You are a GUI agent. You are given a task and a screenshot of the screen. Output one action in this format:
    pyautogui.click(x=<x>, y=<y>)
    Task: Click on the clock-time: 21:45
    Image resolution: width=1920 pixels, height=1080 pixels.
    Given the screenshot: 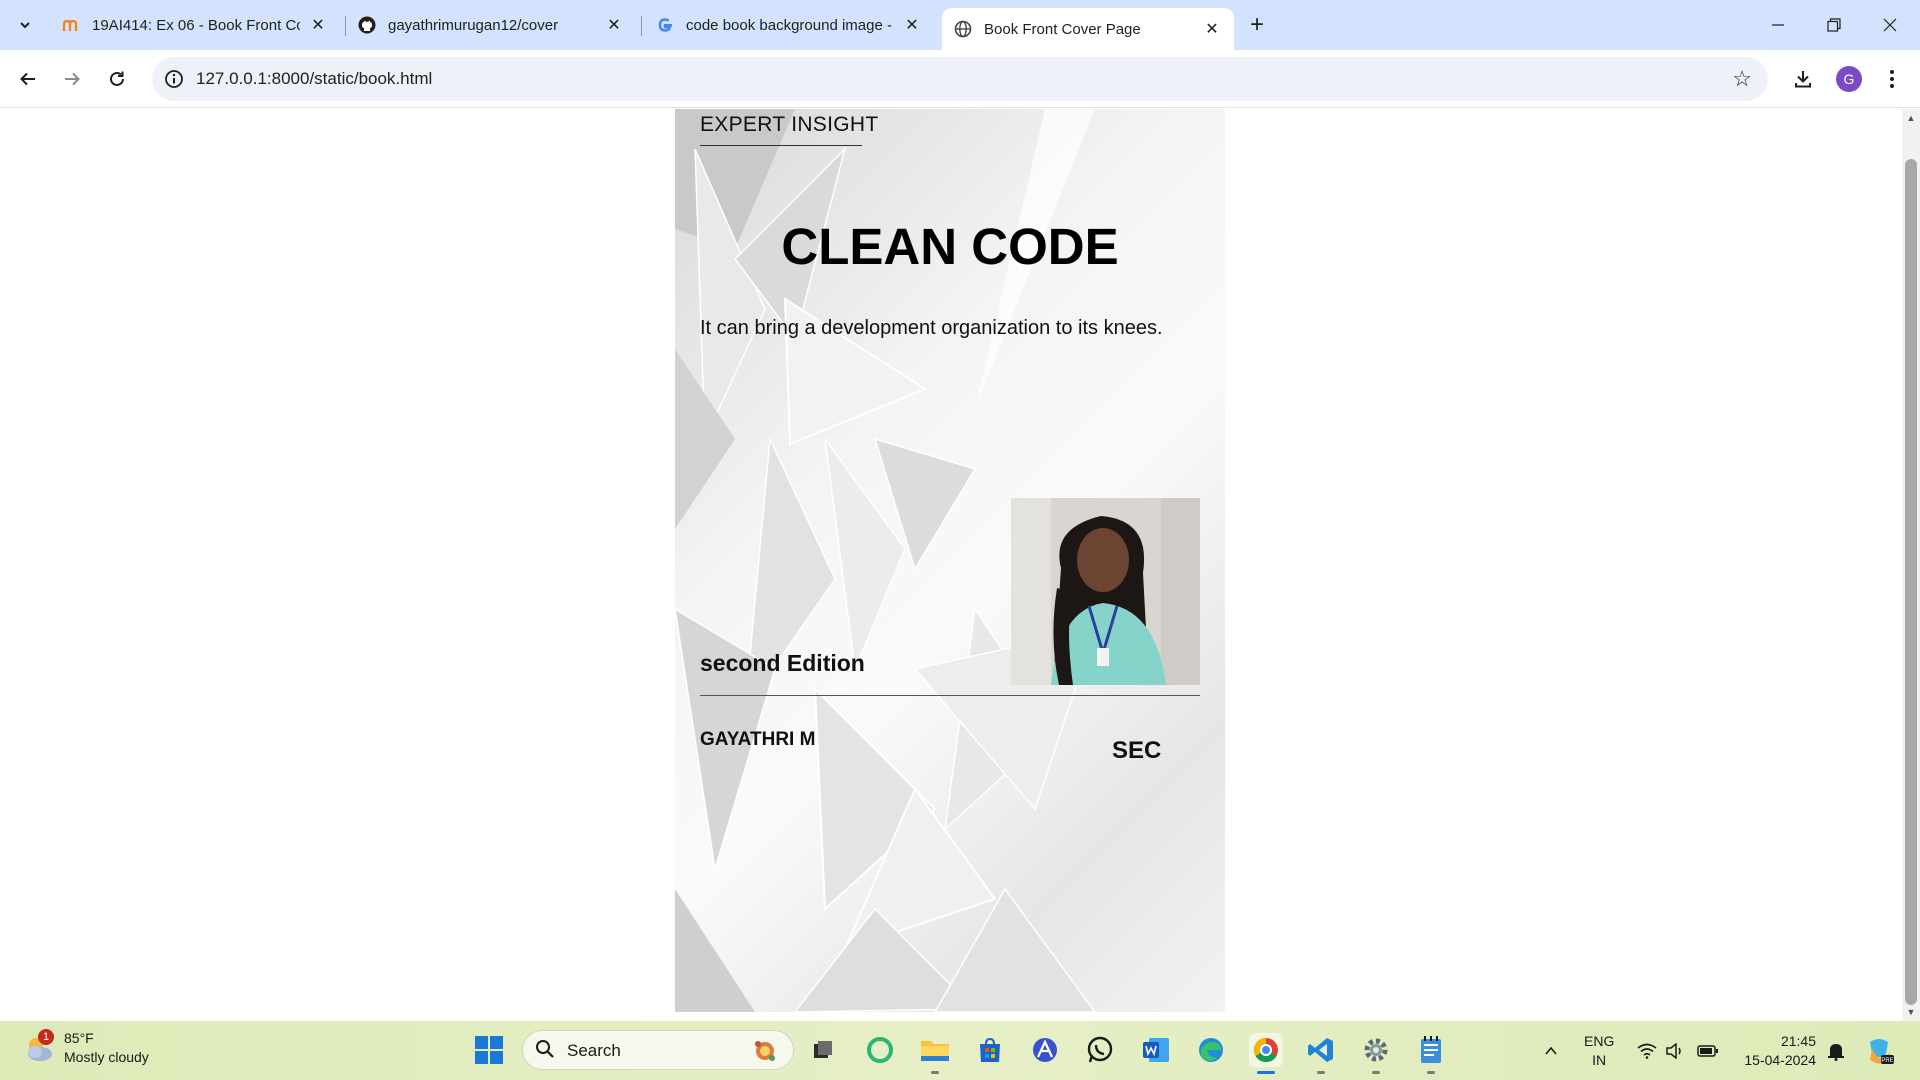 What is the action you would take?
    pyautogui.click(x=1798, y=1041)
    